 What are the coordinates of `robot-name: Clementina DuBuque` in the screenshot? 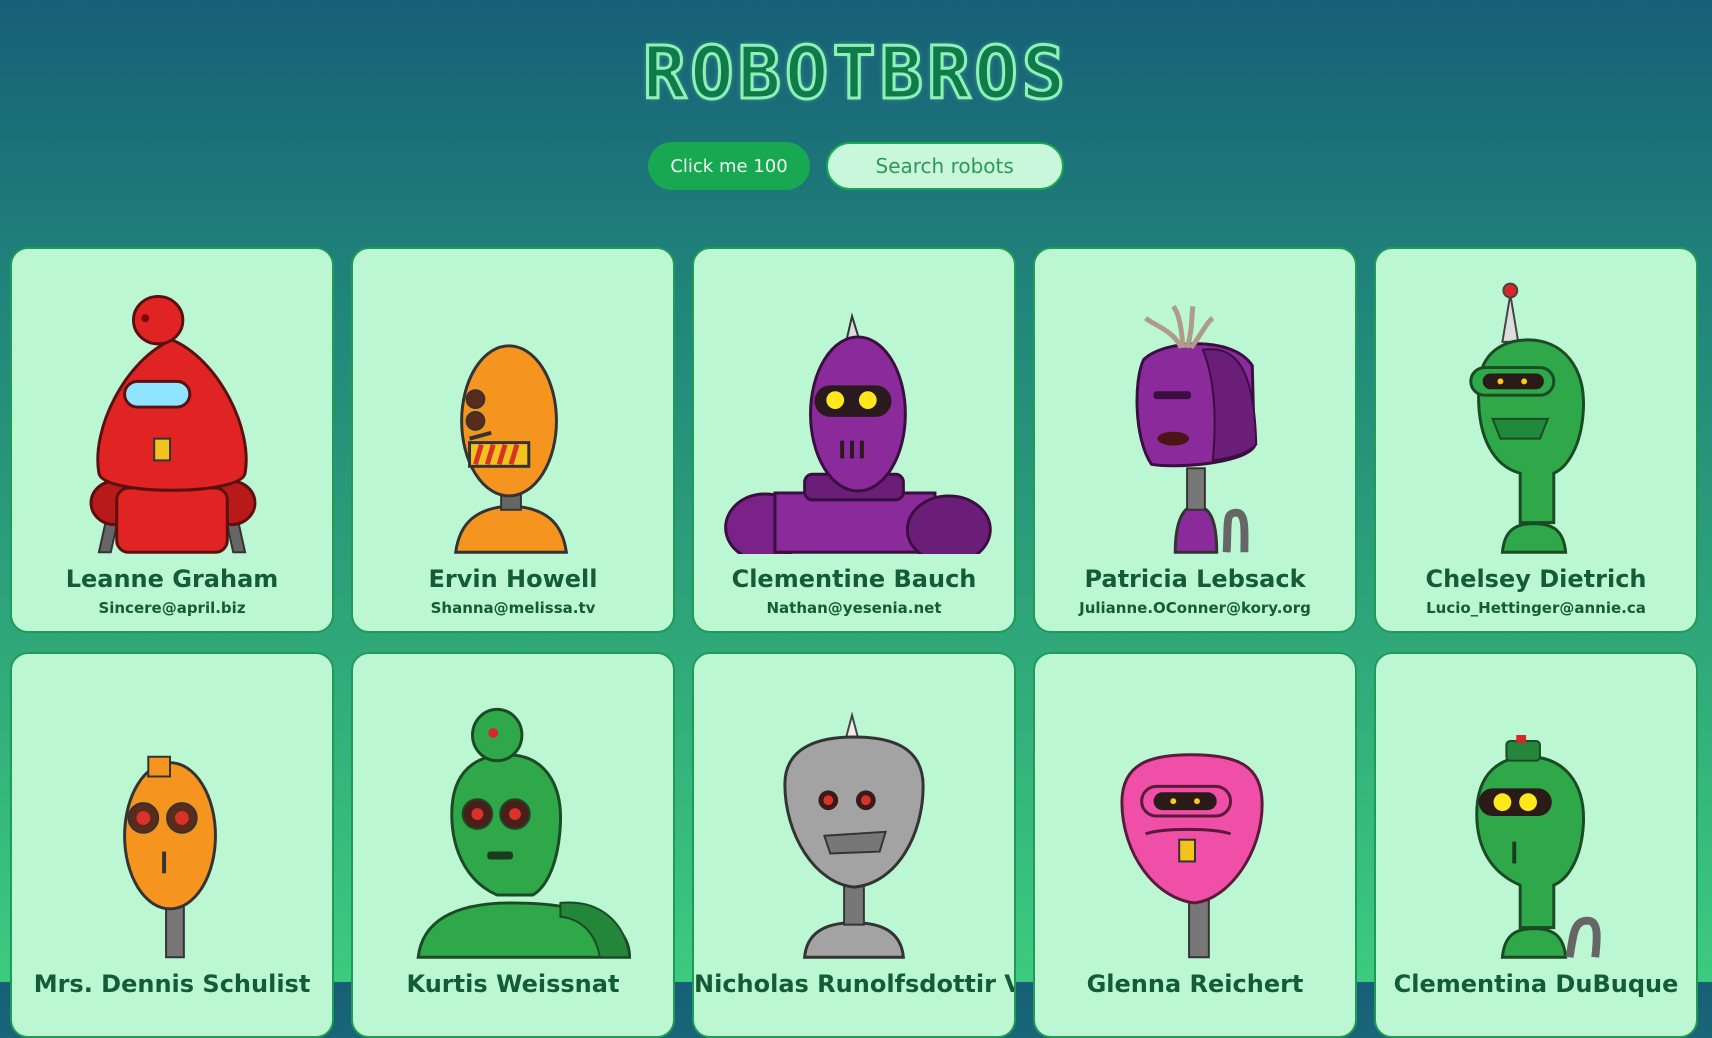 It's located at (1536, 984).